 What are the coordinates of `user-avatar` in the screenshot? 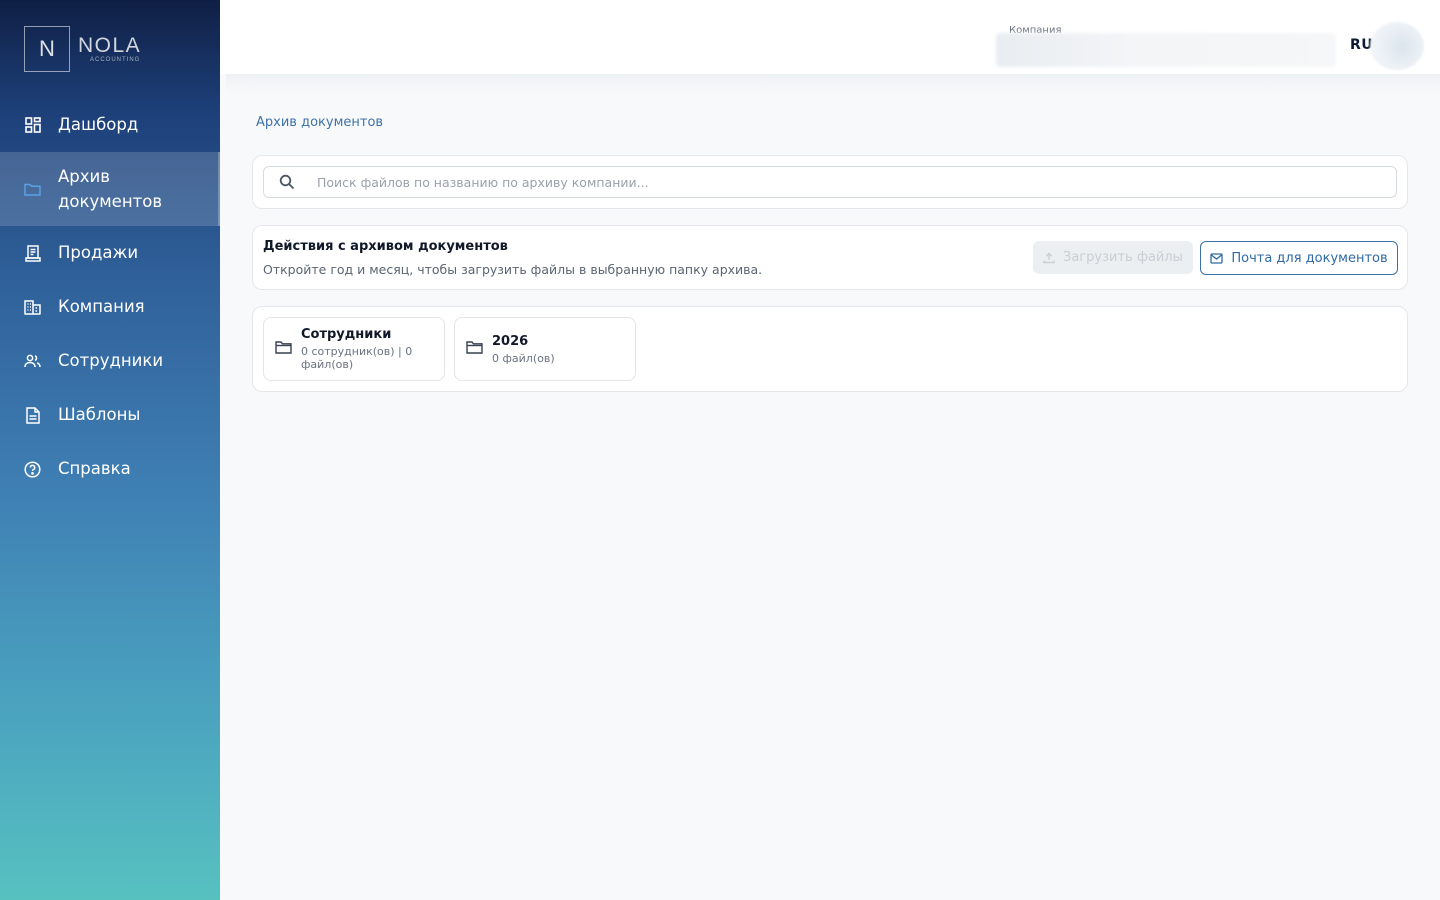 It's located at (1397, 46).